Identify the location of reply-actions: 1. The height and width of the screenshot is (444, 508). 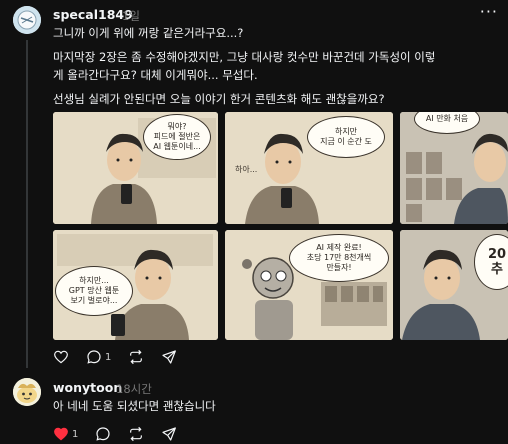
(123, 434).